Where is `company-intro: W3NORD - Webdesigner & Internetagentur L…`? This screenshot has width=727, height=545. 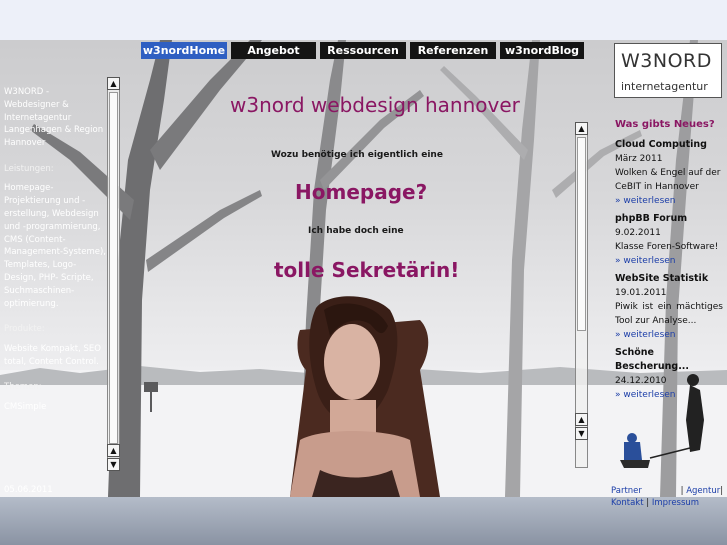
company-intro: W3NORD - Webdesigner & Internetagentur L… is located at coordinates (54, 118).